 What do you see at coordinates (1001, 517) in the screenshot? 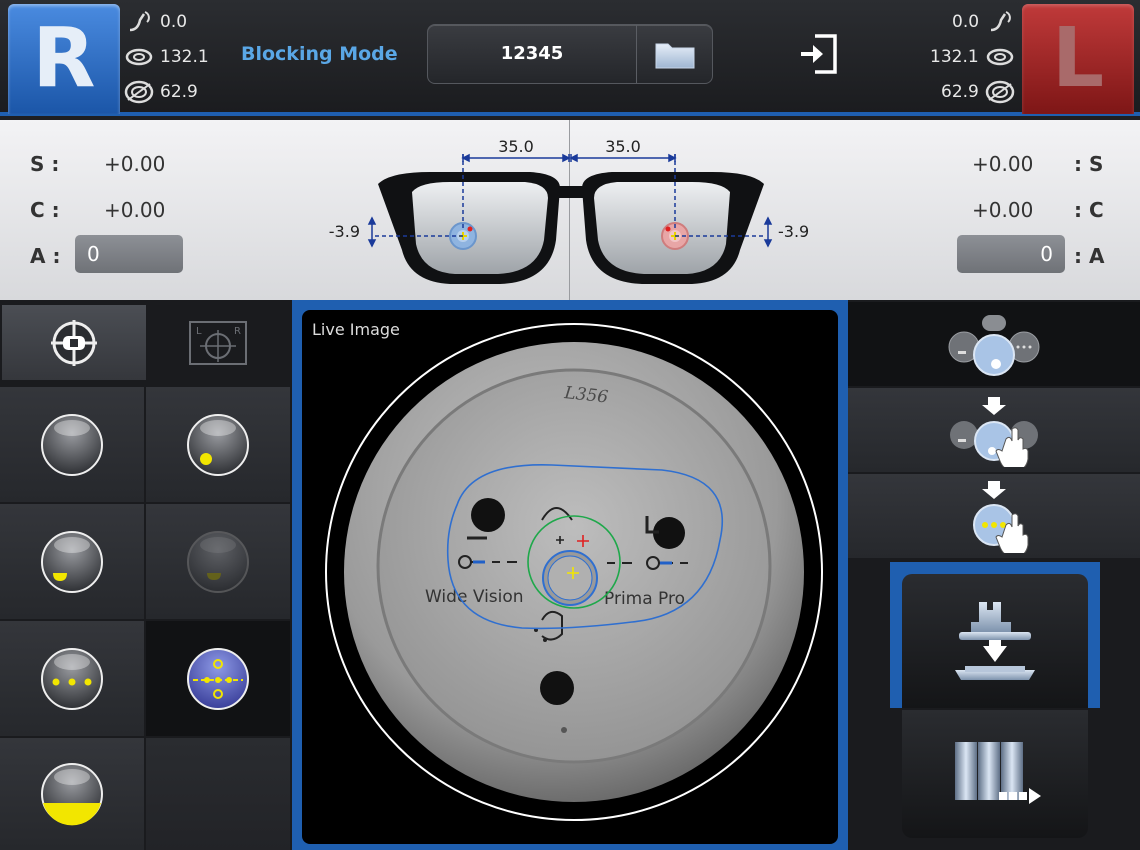
I see `progressive-touch-icon` at bounding box center [1001, 517].